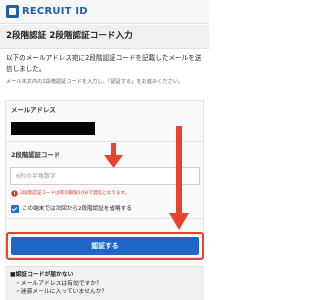 Image resolution: width=320 pixels, height=300 pixels. I want to click on masked-email-value, so click(53, 128).